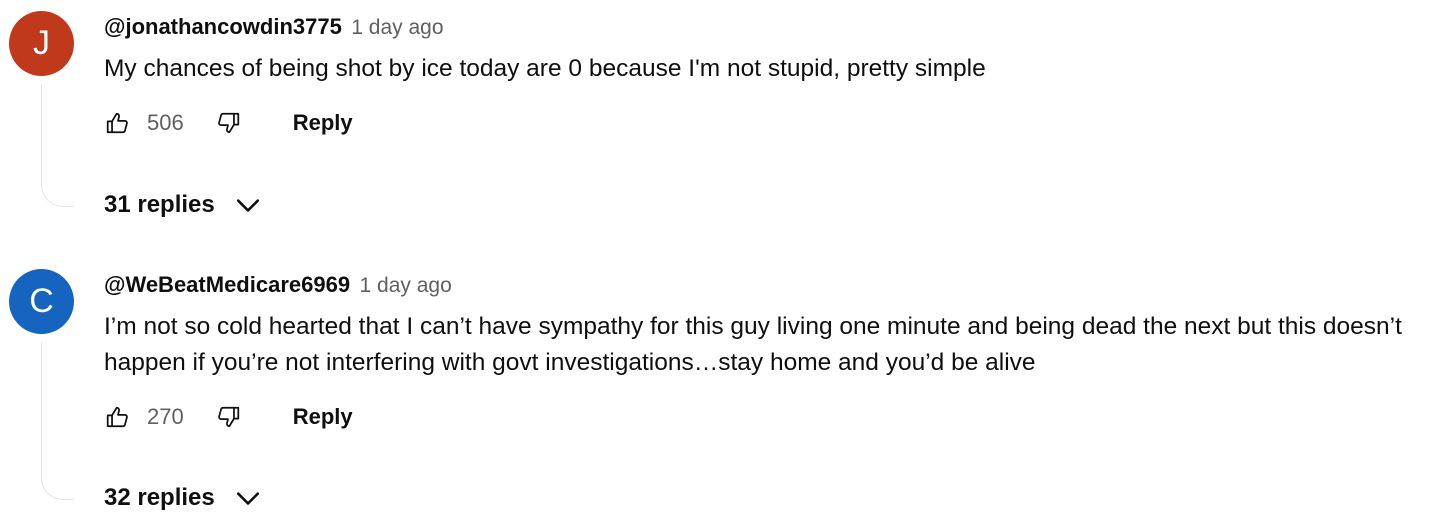  Describe the element at coordinates (227, 284) in the screenshot. I see `comment-author: @WeBeatMedicare6969` at that location.